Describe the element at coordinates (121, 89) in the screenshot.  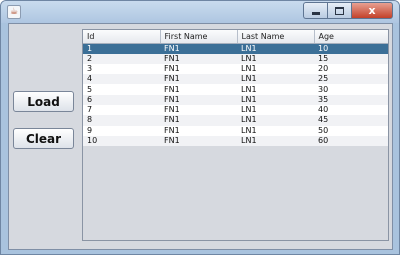
I see `table-cell-id: 5` at that location.